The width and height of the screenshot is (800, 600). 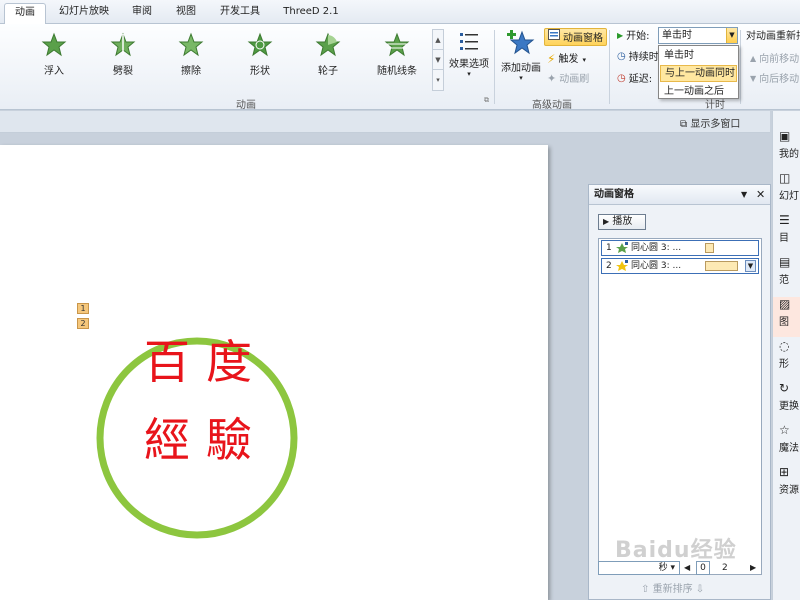 What do you see at coordinates (673, 589) in the screenshot?
I see `reorder-row: ⇧ 重新排序 ⇩` at bounding box center [673, 589].